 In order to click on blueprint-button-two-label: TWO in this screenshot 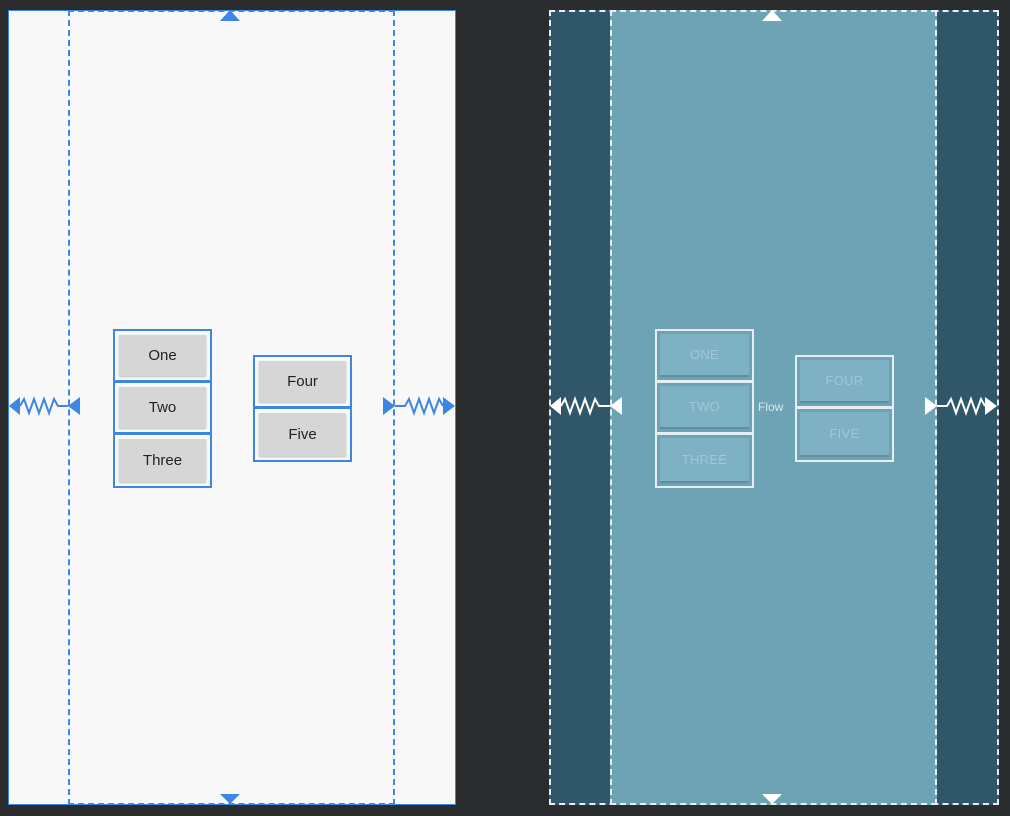, I will do `click(704, 407)`.